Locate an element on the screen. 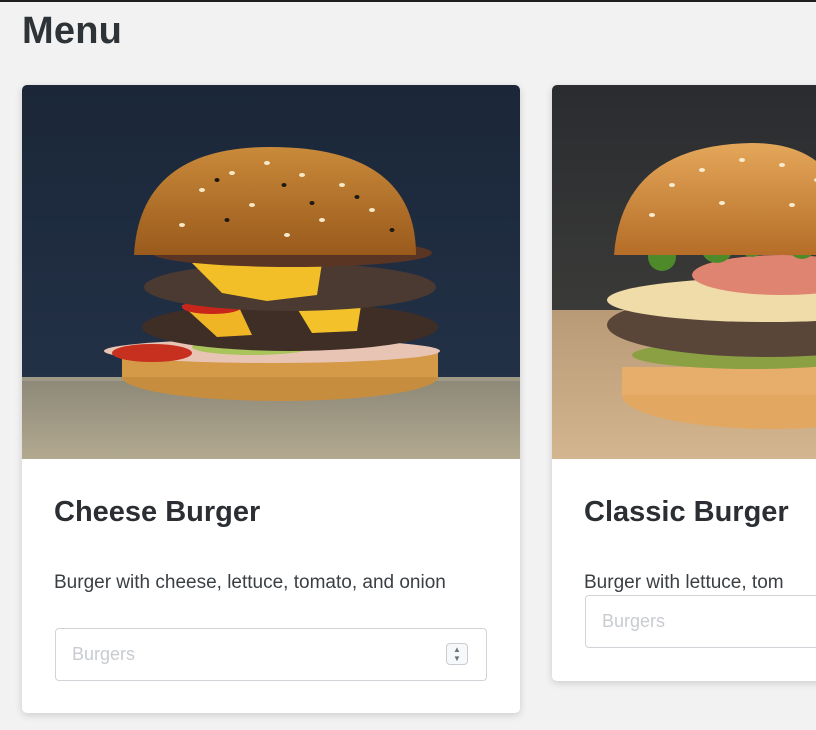  card-title: Cheese Burger is located at coordinates (157, 512).